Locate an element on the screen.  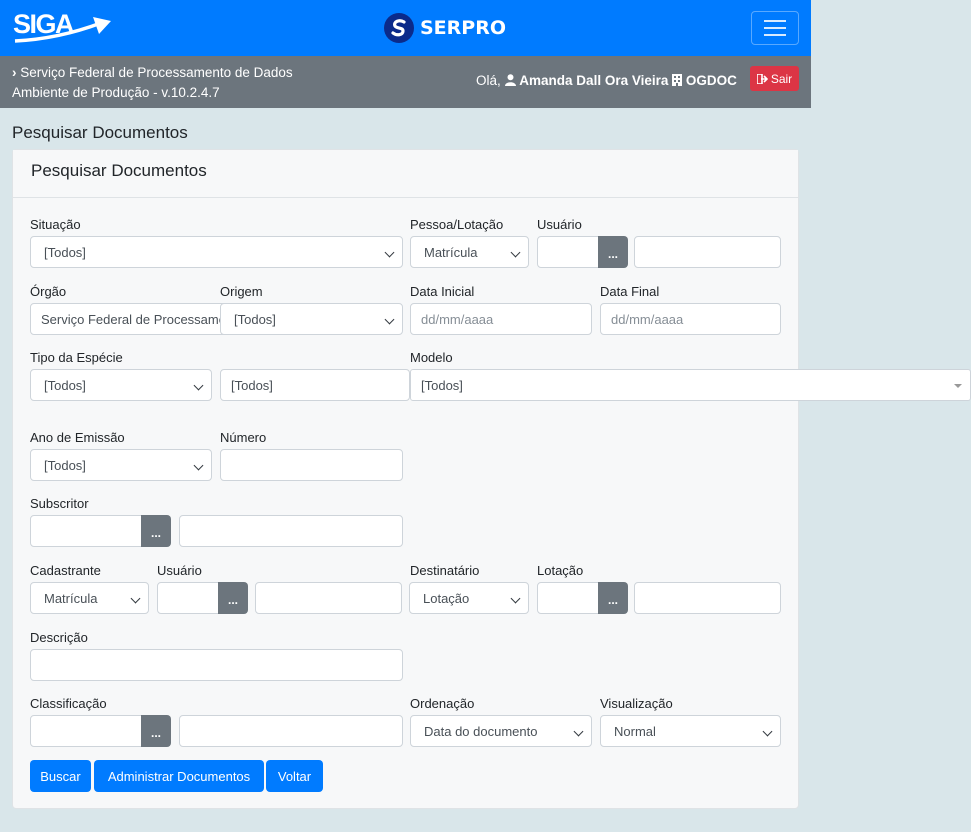
data-final-input: dd/mm/aaaa is located at coordinates (690, 319).